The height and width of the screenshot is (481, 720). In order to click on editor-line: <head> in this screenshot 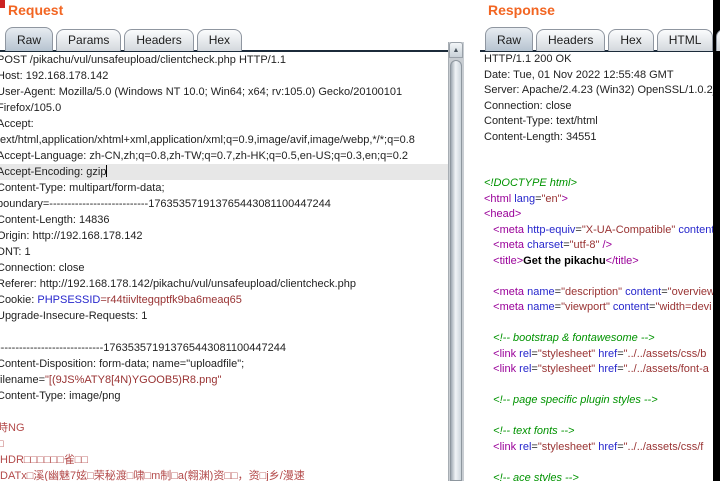, I will do `click(503, 214)`.